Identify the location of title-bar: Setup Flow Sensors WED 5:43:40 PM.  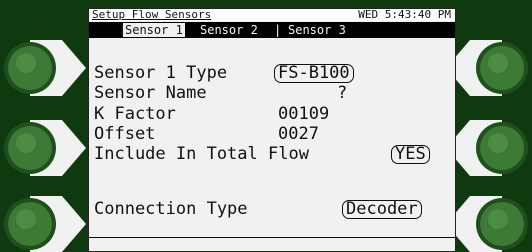
(272, 15).